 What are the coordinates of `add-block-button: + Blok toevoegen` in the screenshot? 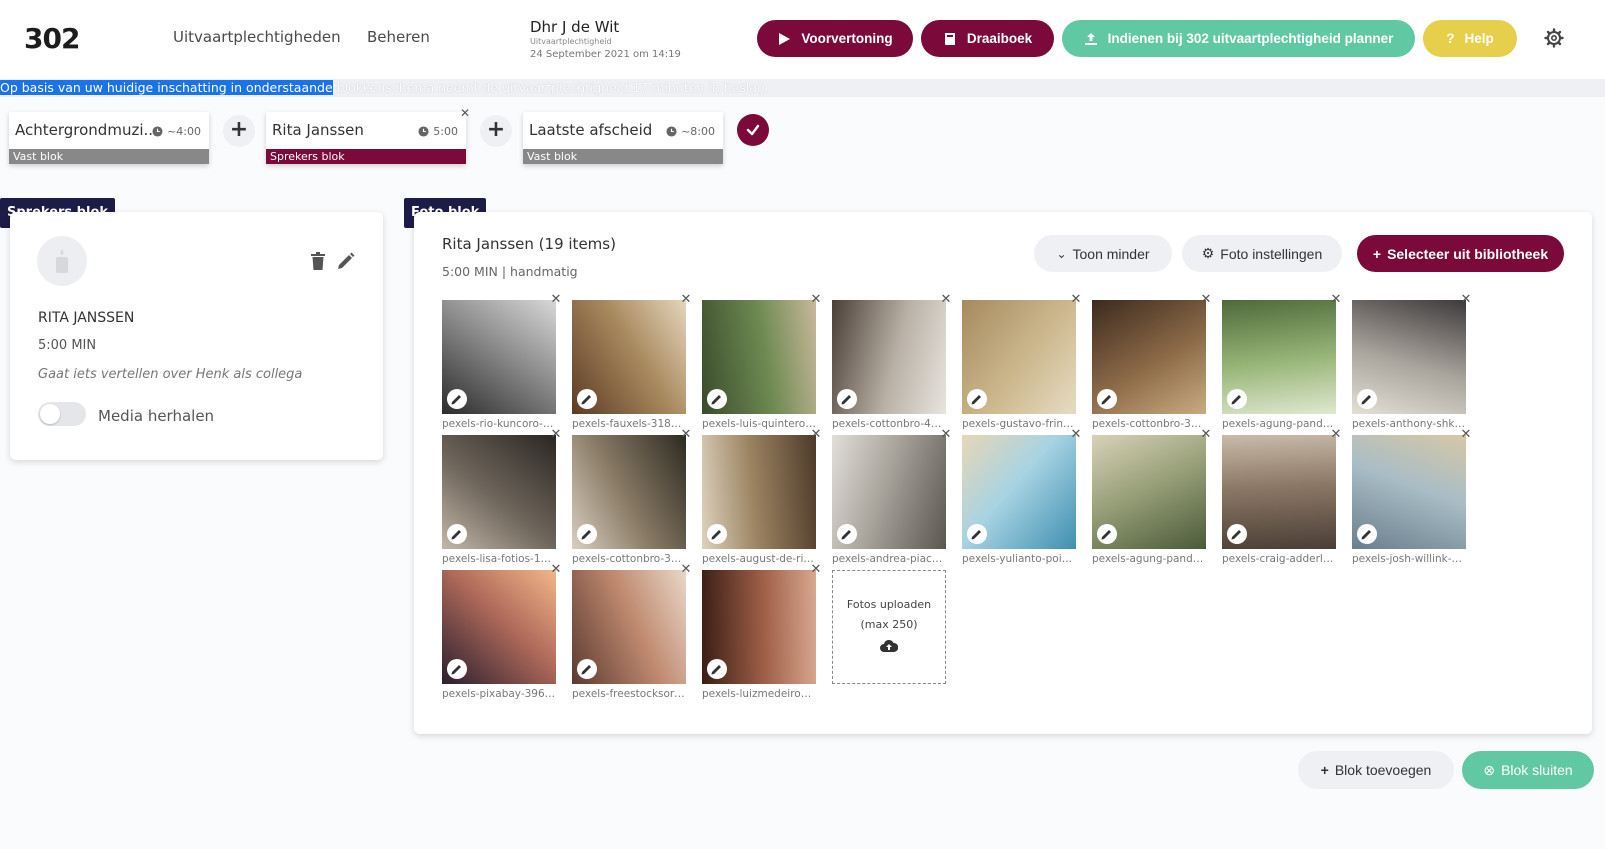 It's located at (1376, 770).